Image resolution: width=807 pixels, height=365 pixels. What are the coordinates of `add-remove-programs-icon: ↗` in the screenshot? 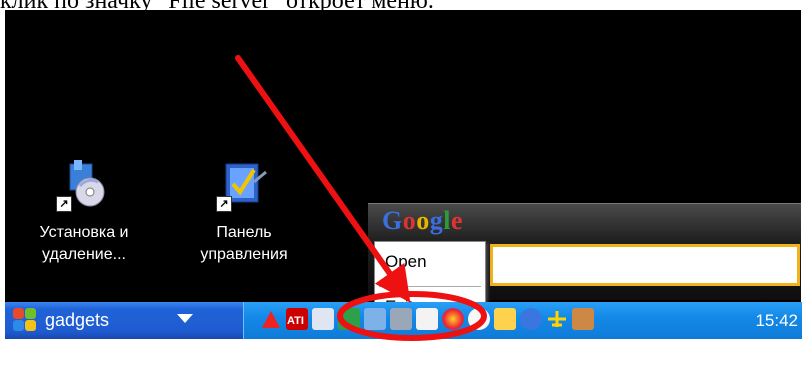 It's located at (82, 186).